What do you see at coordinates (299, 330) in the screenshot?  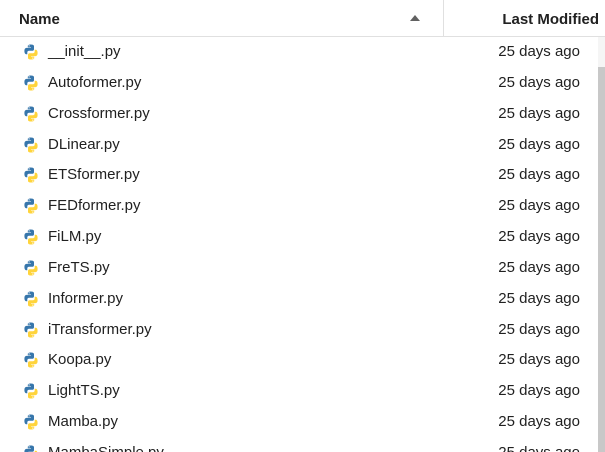 I see `file-row: iTransformer.py 25 days ago` at bounding box center [299, 330].